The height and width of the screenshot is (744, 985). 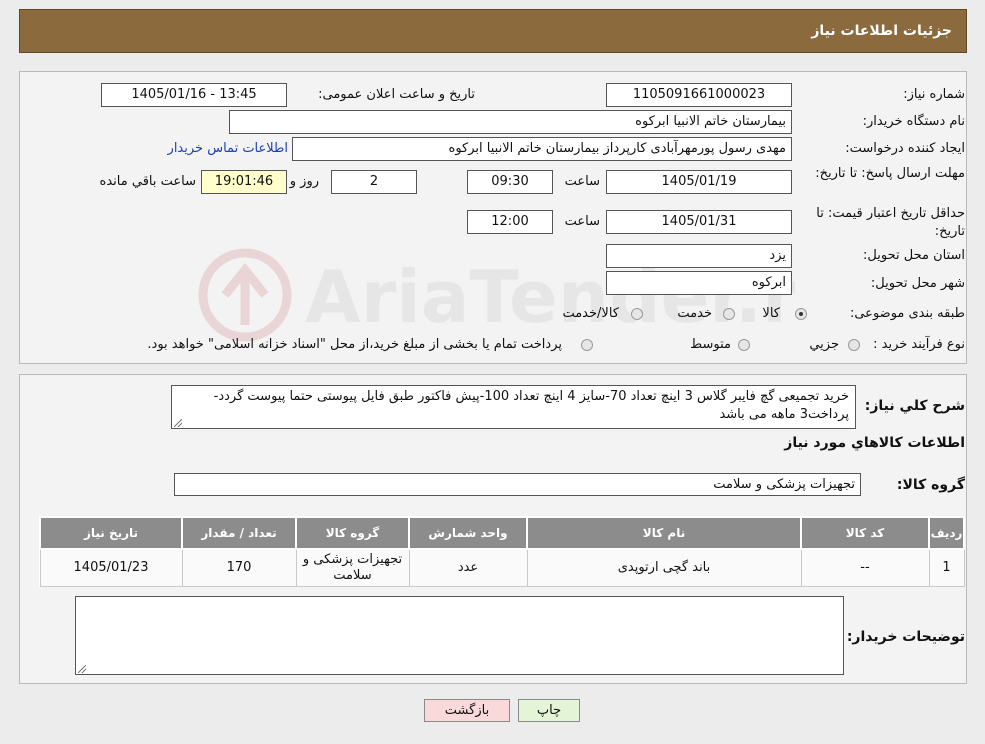 What do you see at coordinates (946, 567) in the screenshot?
I see `cell-row-number: 1` at bounding box center [946, 567].